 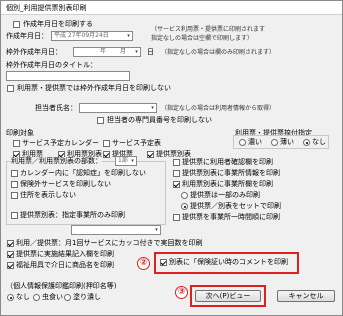 What do you see at coordinates (181, 292) in the screenshot?
I see `step-three-marker: ③` at bounding box center [181, 292].